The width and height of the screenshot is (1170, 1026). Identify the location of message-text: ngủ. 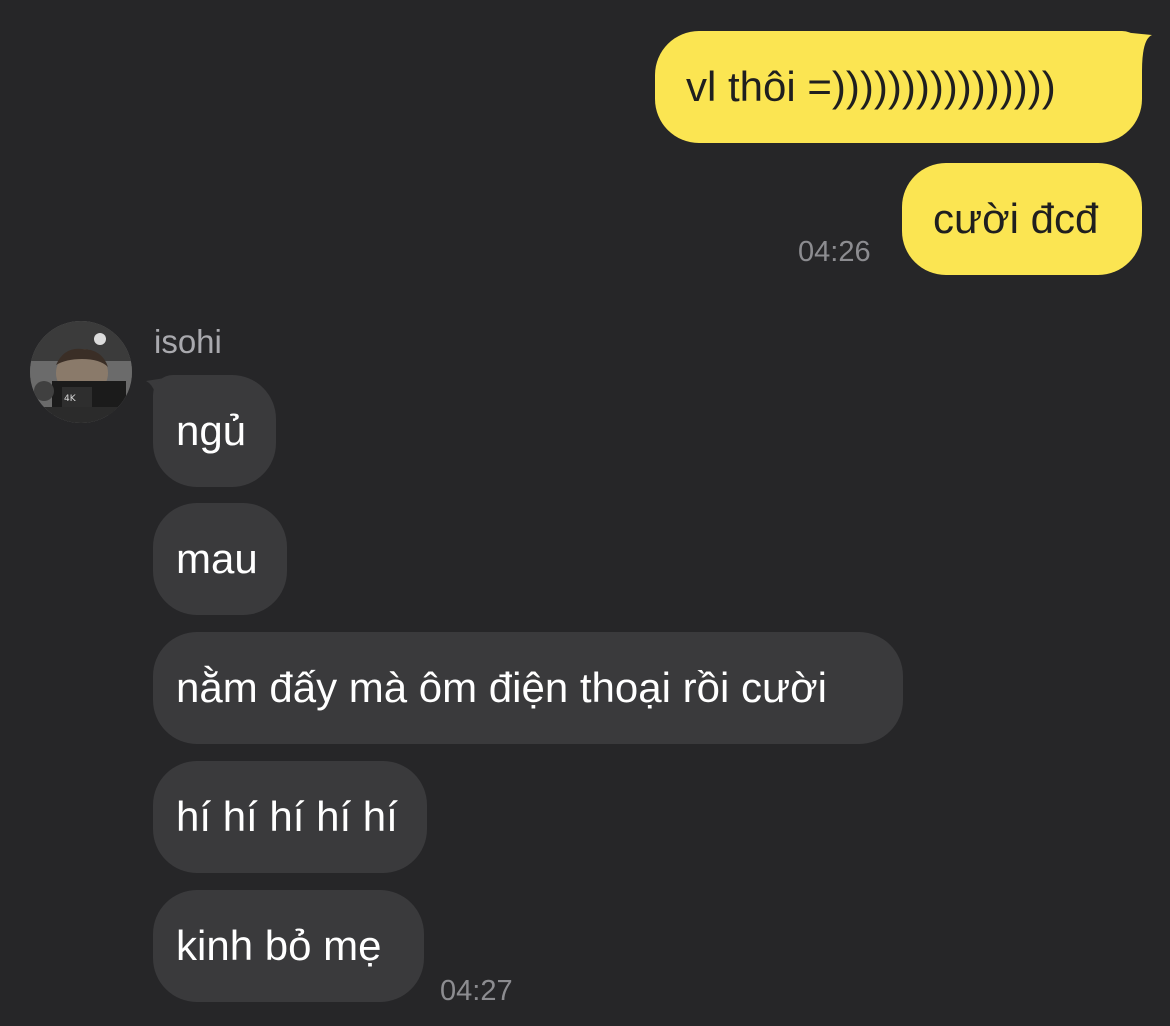
(211, 430).